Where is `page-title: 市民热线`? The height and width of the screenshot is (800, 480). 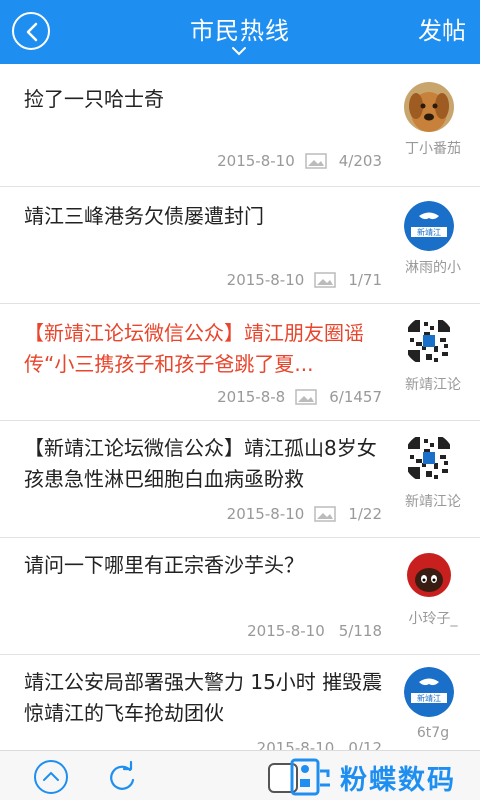
page-title: 市民热线 is located at coordinates (240, 31).